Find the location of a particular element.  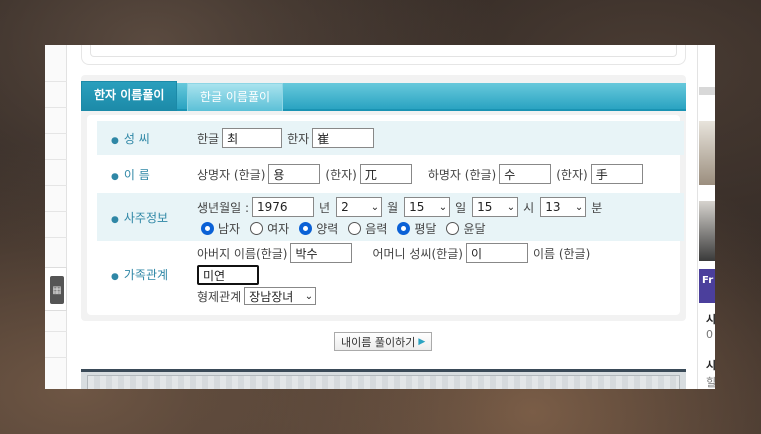

mother-name-input is located at coordinates (228, 275).